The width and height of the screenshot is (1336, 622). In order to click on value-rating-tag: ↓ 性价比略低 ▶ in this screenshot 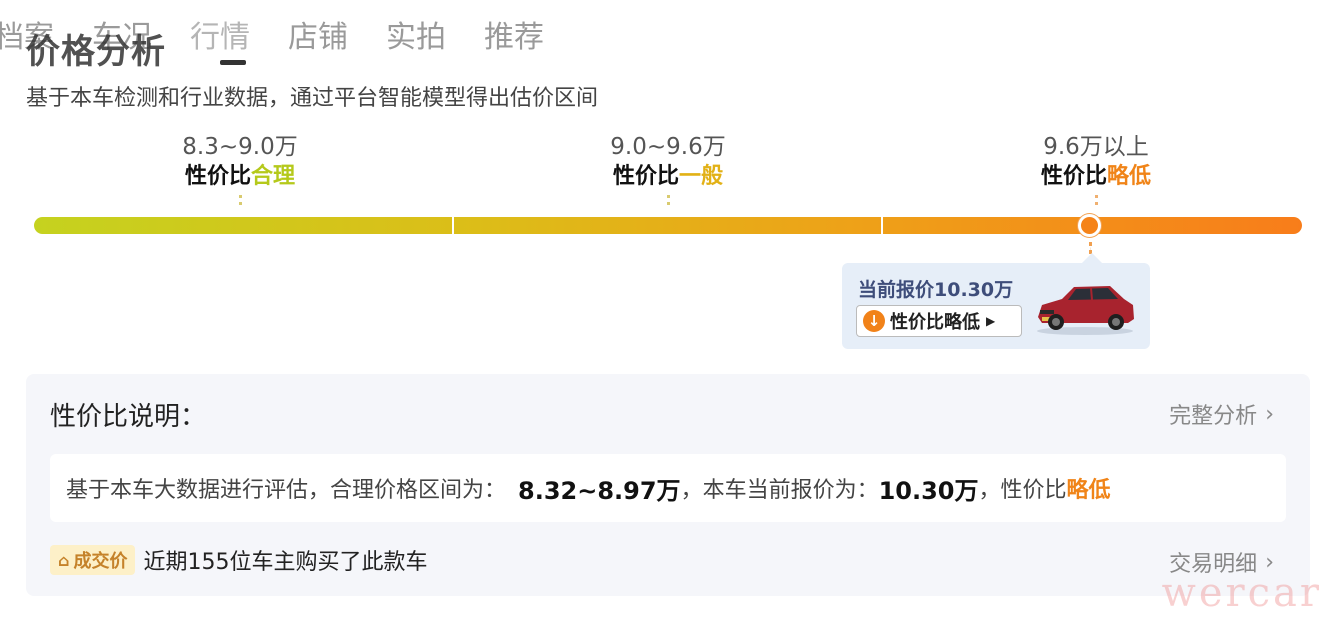, I will do `click(939, 321)`.